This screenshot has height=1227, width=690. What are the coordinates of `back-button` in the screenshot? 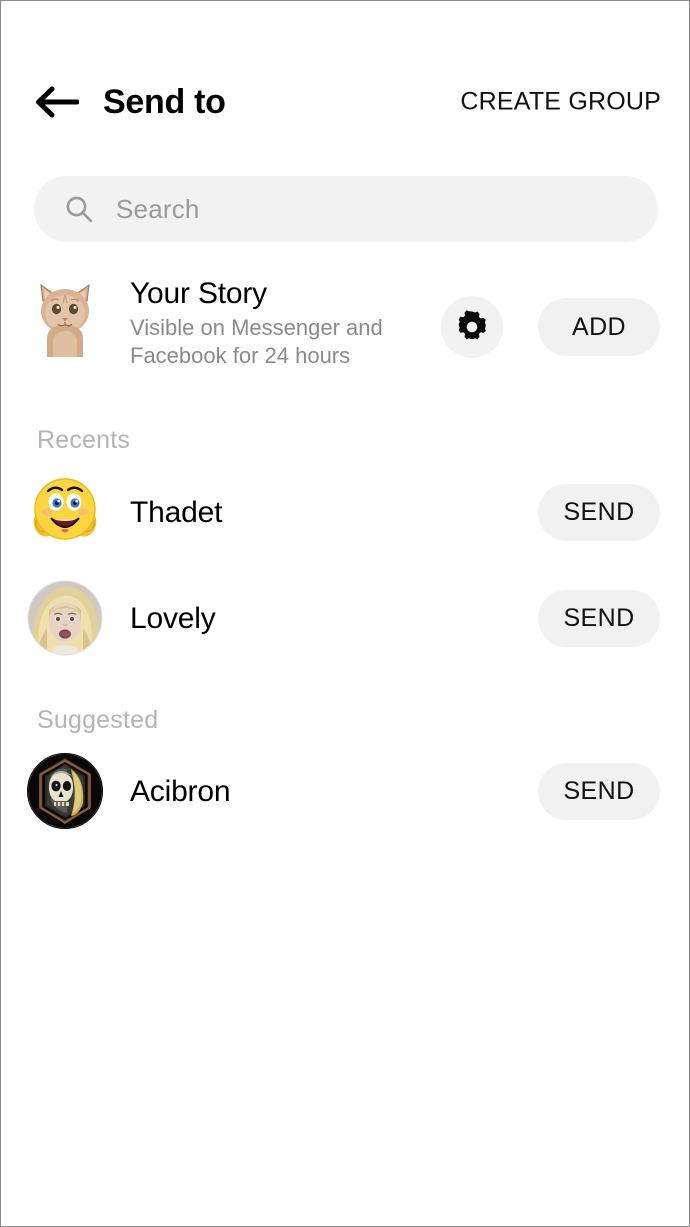 It's located at (56, 102).